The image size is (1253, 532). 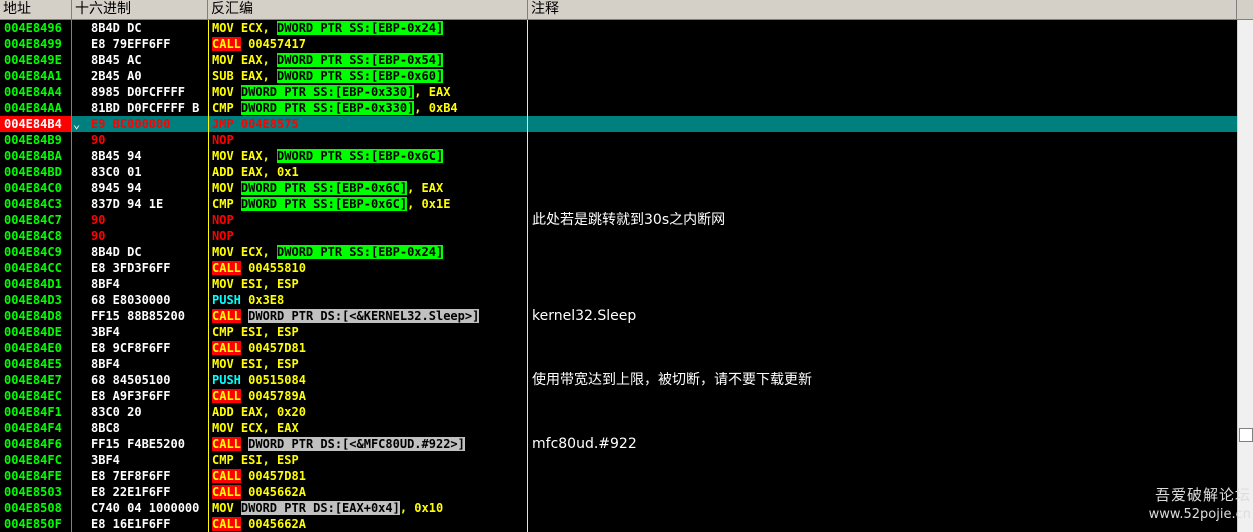 I want to click on instruction-operand: , EAX, so click(x=425, y=188).